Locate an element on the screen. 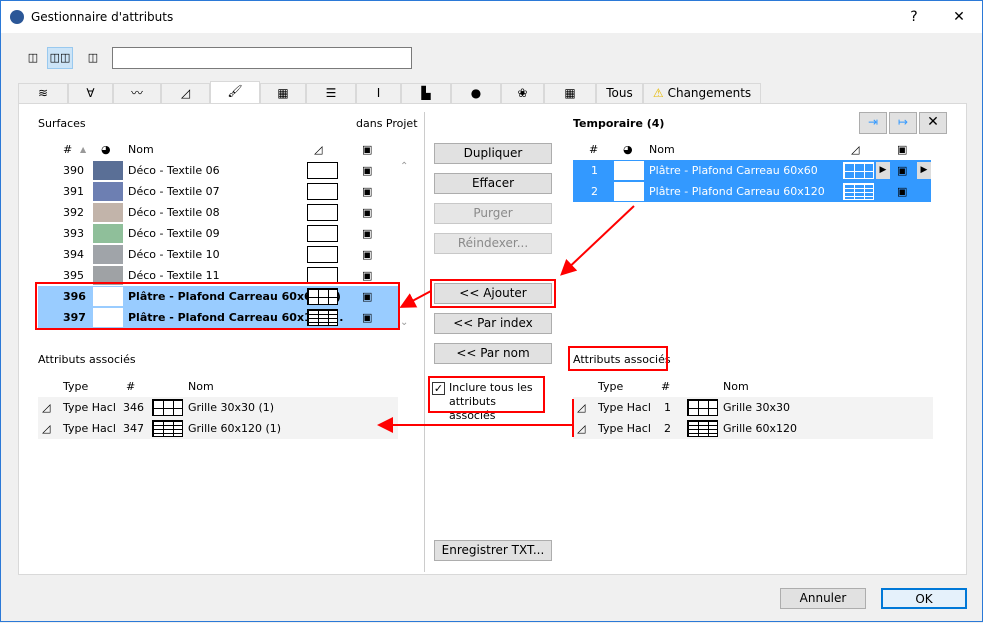 The height and width of the screenshot is (623, 983). annotation-box-include is located at coordinates (486, 394).